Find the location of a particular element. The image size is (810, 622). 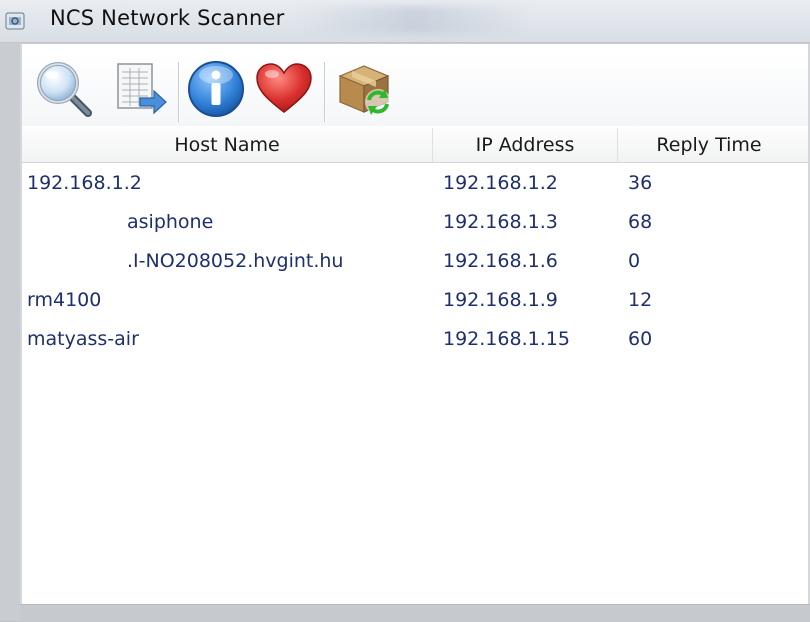

reply-time-cell: 12 is located at coordinates (640, 300).